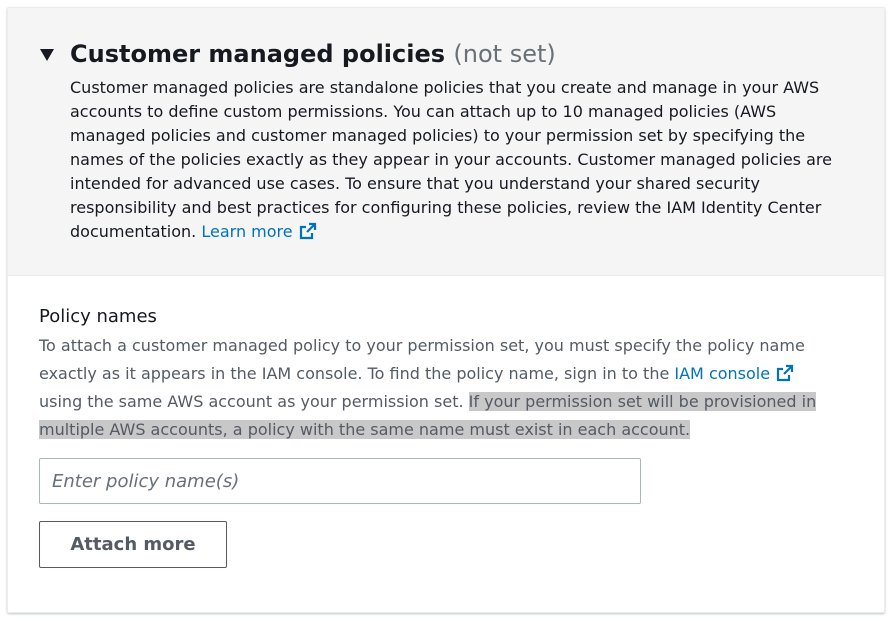  I want to click on iam-console-link: IAM console, so click(734, 373).